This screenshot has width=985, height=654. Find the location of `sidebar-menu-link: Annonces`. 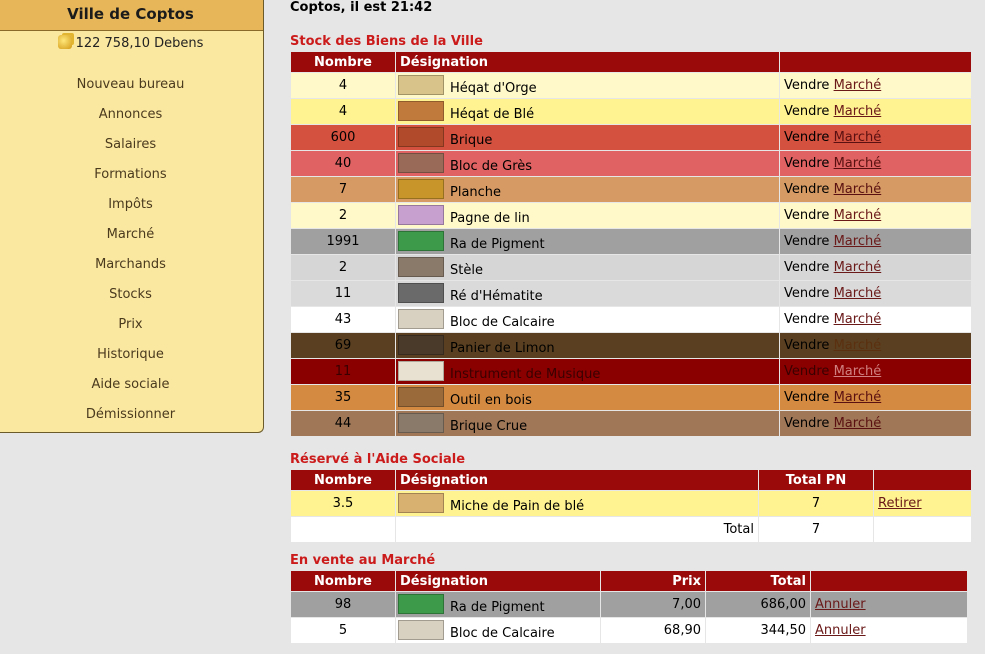

sidebar-menu-link: Annonces is located at coordinates (130, 114).